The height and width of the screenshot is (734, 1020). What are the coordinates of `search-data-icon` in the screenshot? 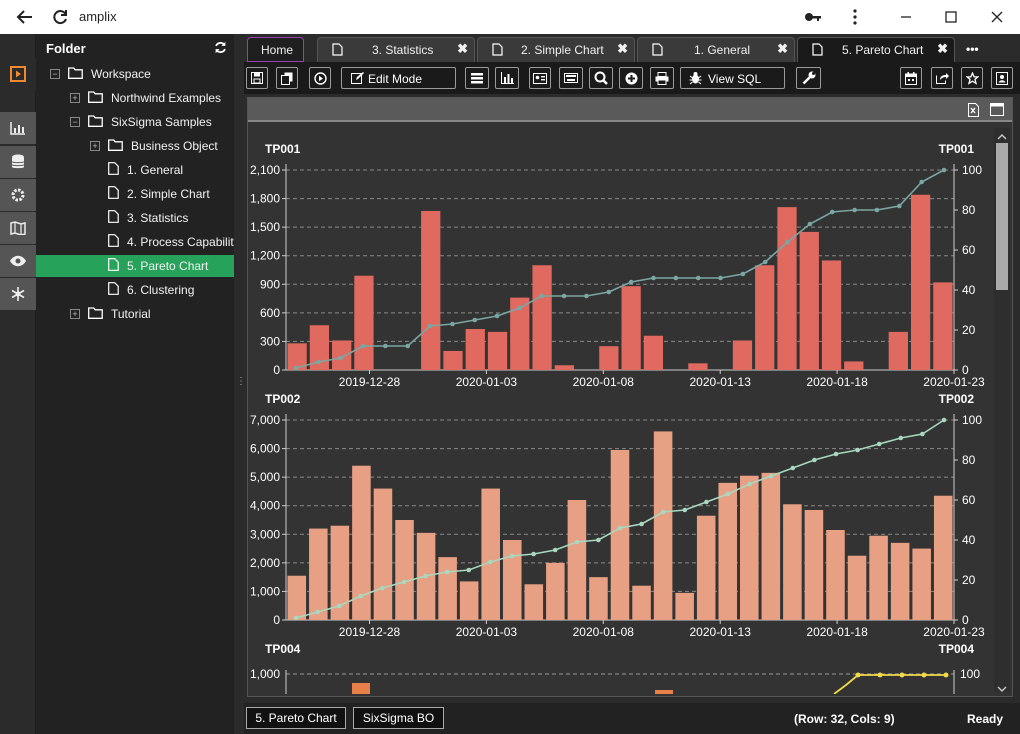 It's located at (601, 78).